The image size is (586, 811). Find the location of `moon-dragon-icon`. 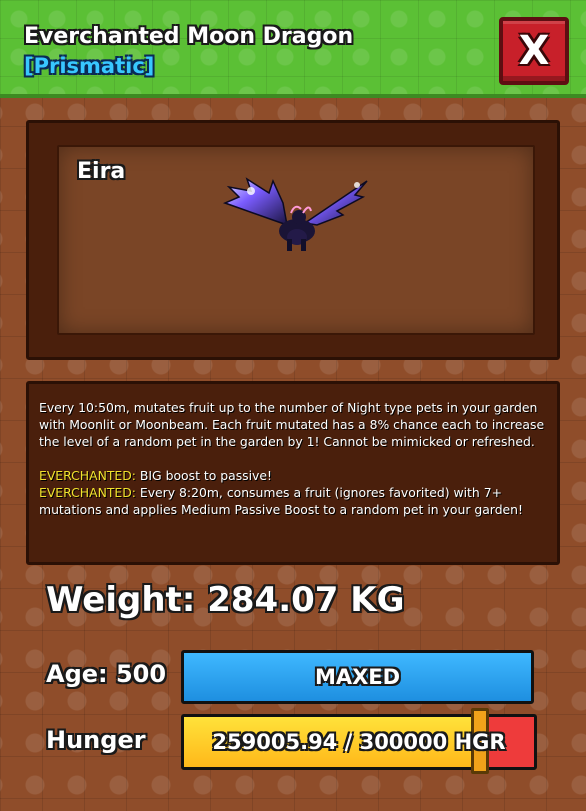

moon-dragon-icon is located at coordinates (295, 214).